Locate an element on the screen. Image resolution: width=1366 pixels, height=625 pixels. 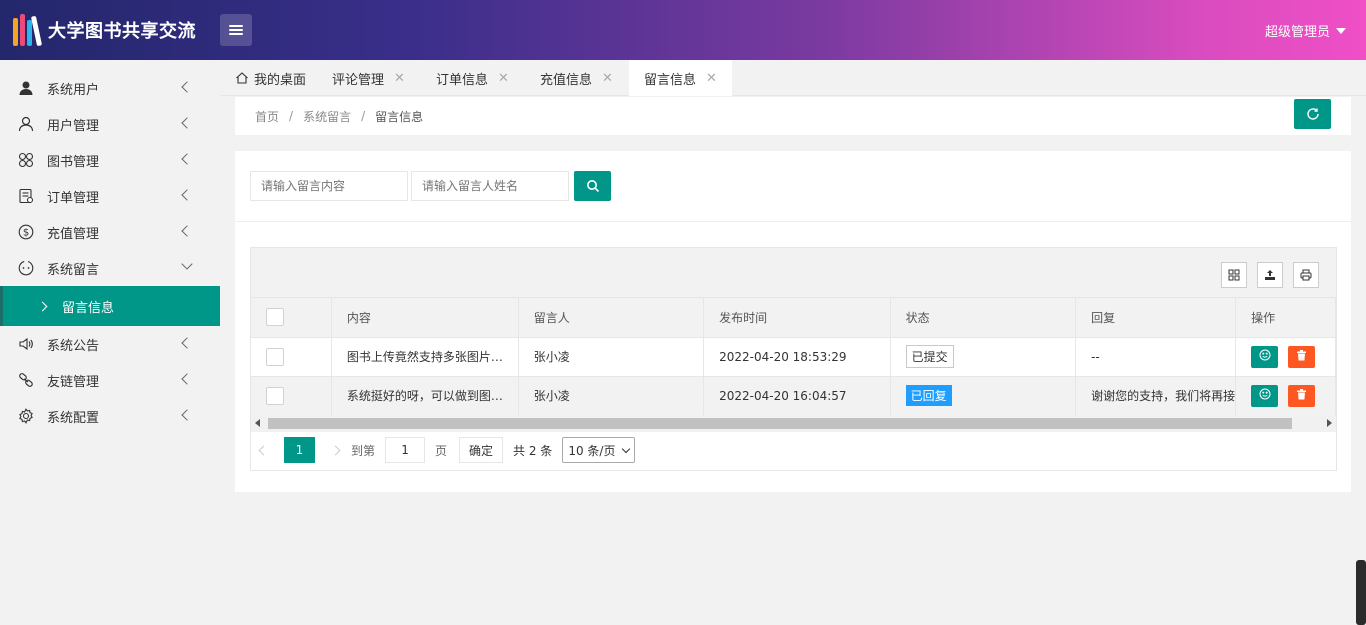
column-header: 状态 is located at coordinates (983, 318).